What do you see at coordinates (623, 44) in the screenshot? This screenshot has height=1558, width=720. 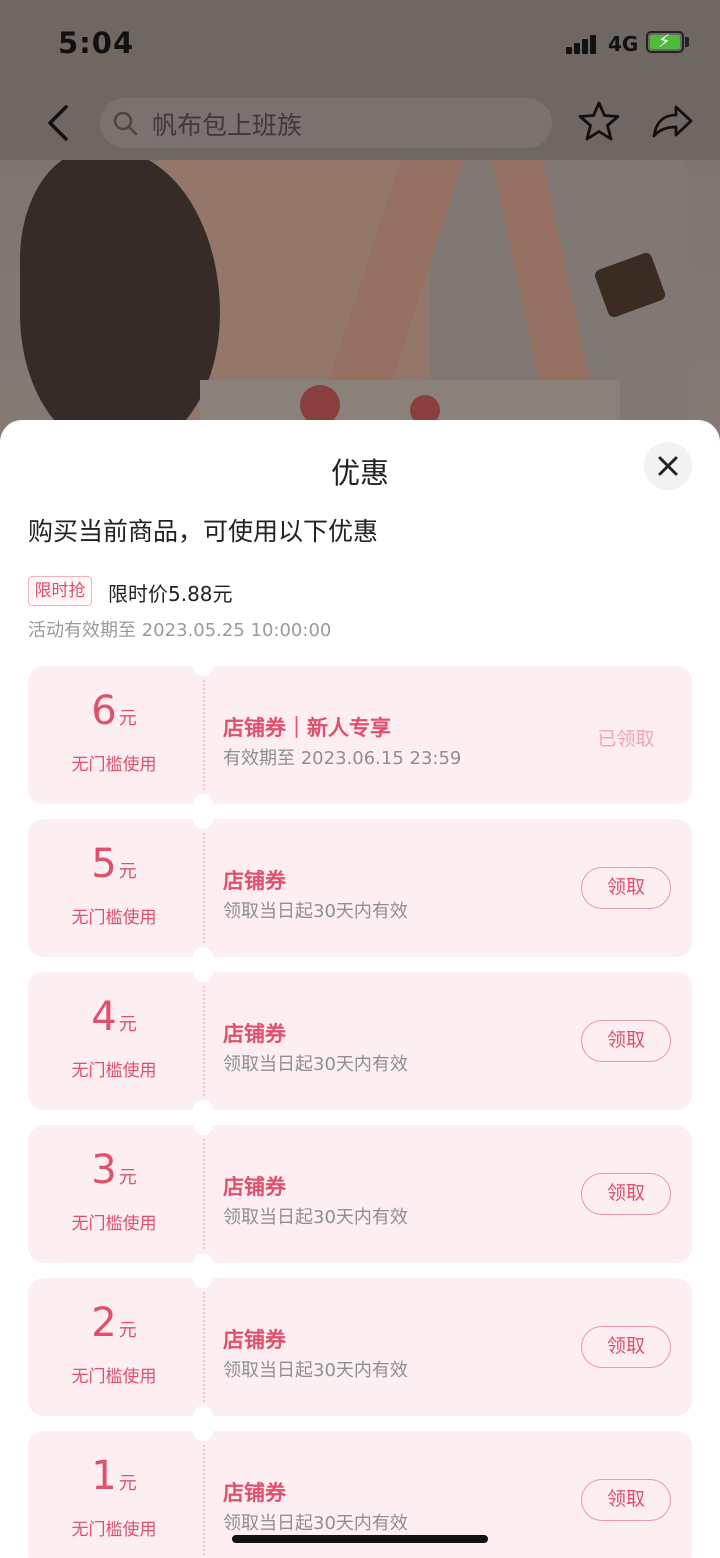 I see `network-label: 4G` at bounding box center [623, 44].